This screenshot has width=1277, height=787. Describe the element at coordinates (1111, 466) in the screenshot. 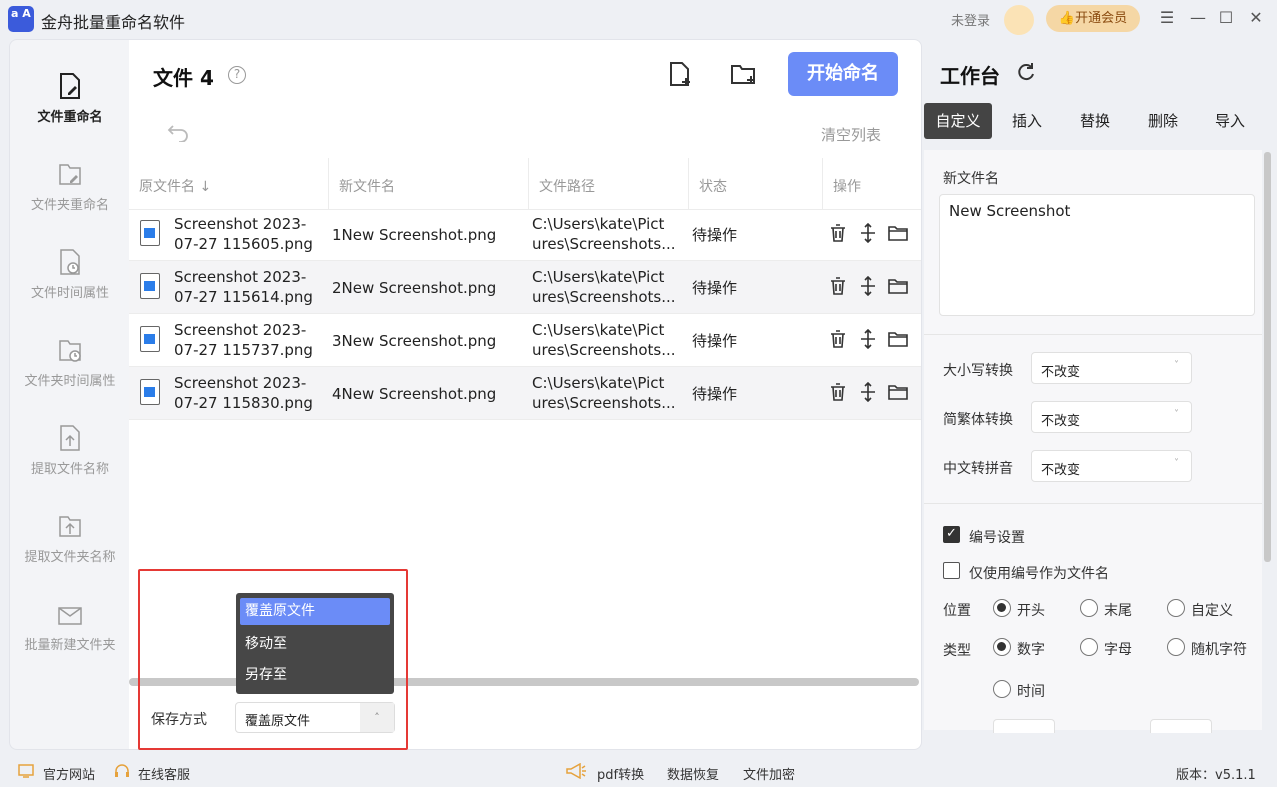

I see `pinyin-select: 不改变 ˅` at that location.